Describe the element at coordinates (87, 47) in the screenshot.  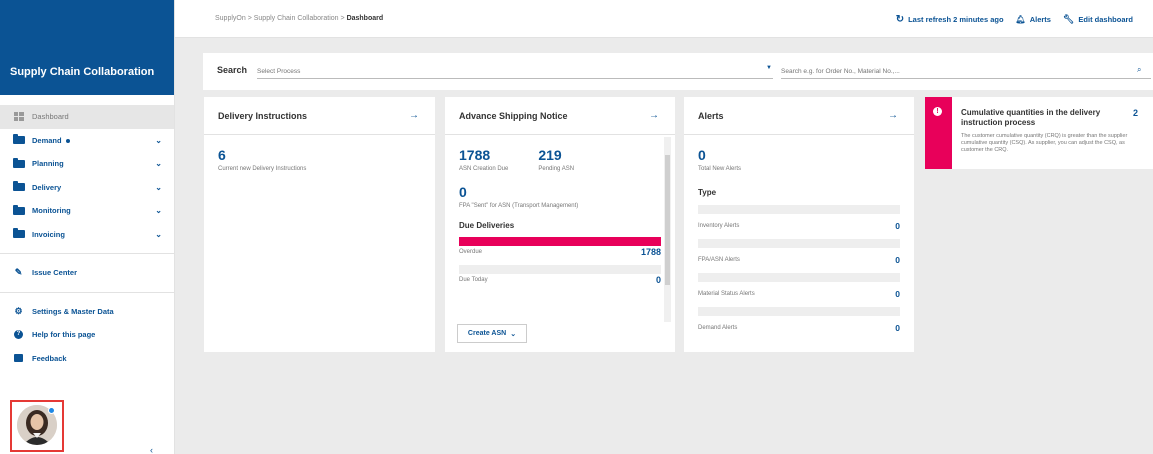
I see `sidebar-title: Supply Chain Collaboration` at that location.